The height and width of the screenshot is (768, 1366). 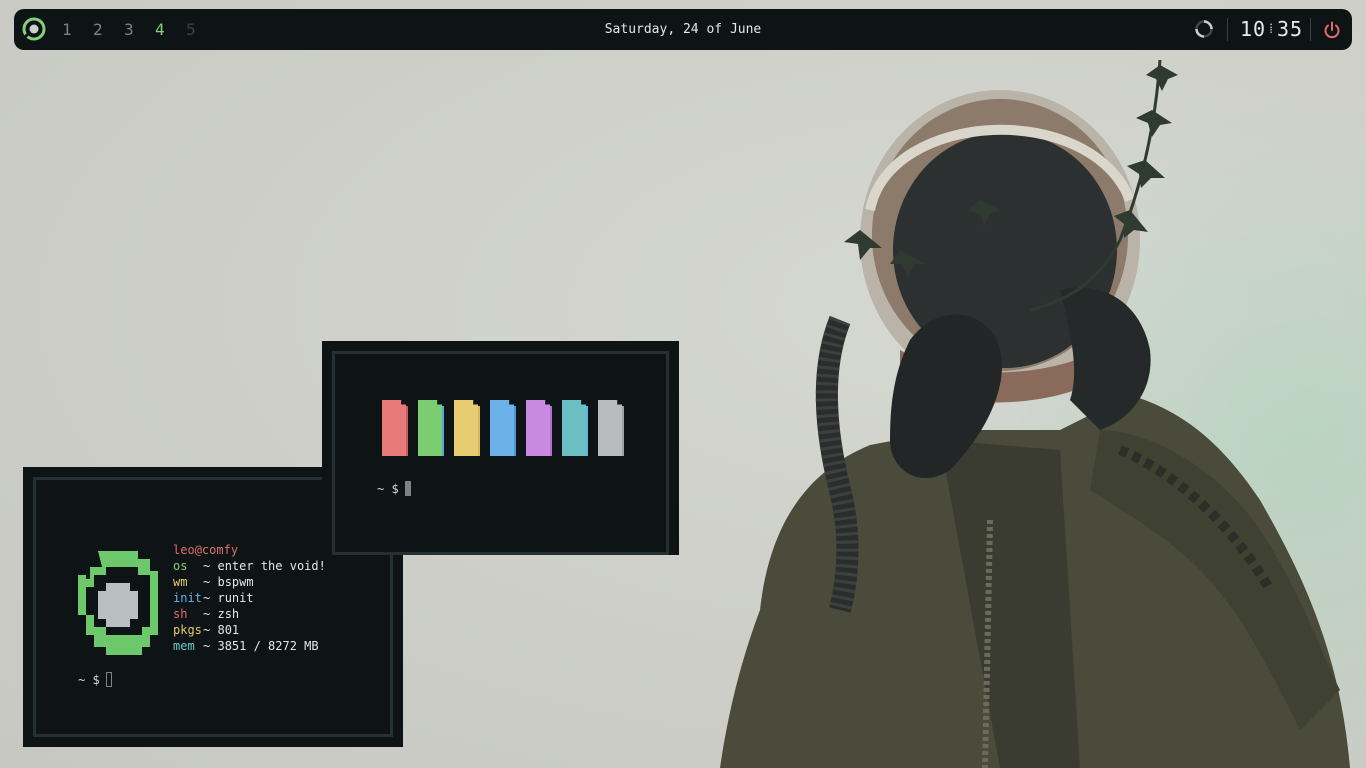 I want to click on top-bar: 1 2 3 4 5 Saturday, 24 of June 10 ⁞ 35, so click(x=683, y=29).